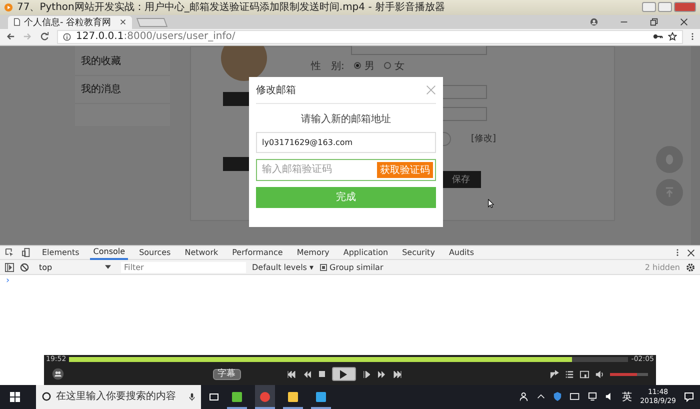  What do you see at coordinates (381, 374) in the screenshot?
I see `fast-forward-icon` at bounding box center [381, 374].